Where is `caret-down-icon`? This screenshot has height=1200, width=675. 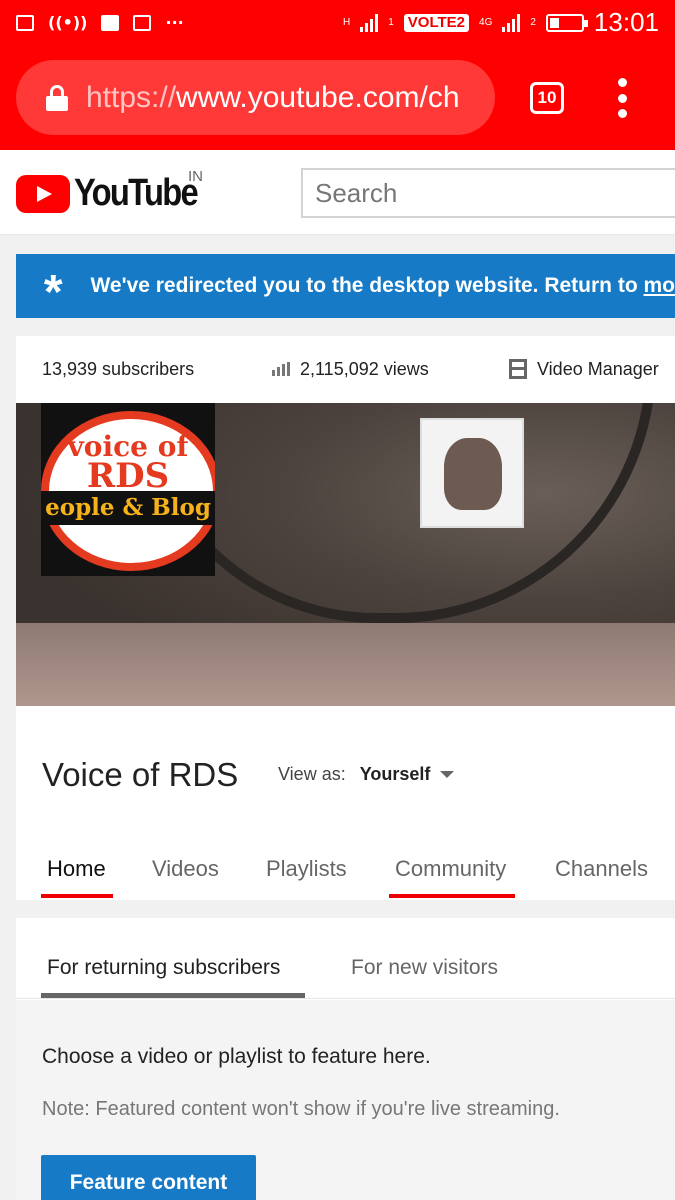 caret-down-icon is located at coordinates (447, 774).